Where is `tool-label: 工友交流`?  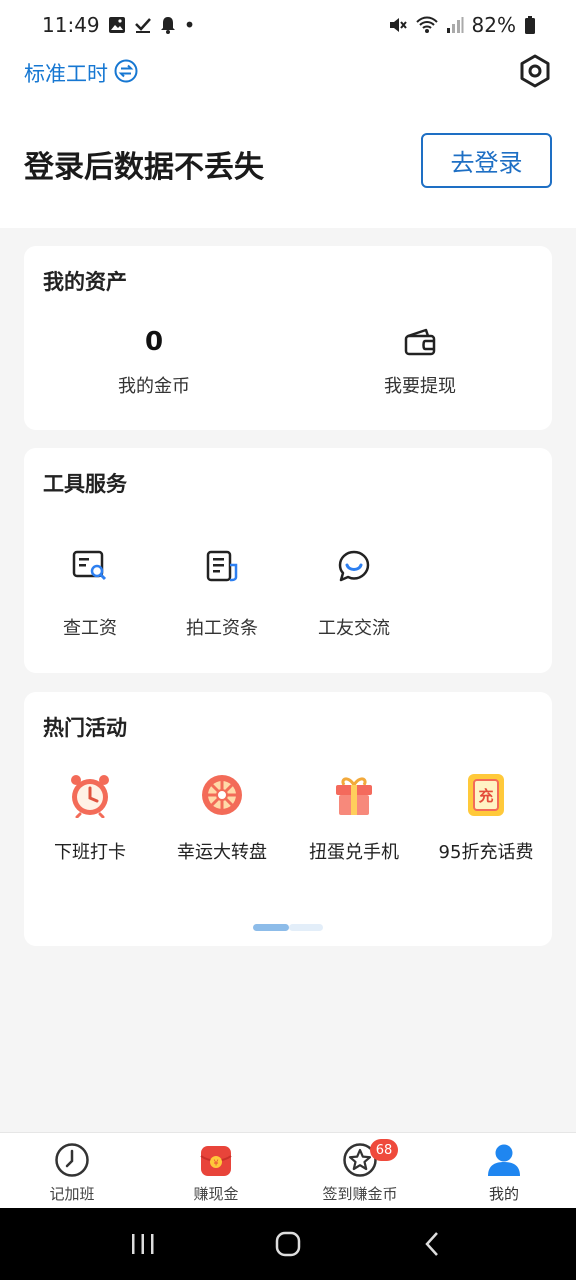
tool-label: 工友交流 is located at coordinates (354, 628).